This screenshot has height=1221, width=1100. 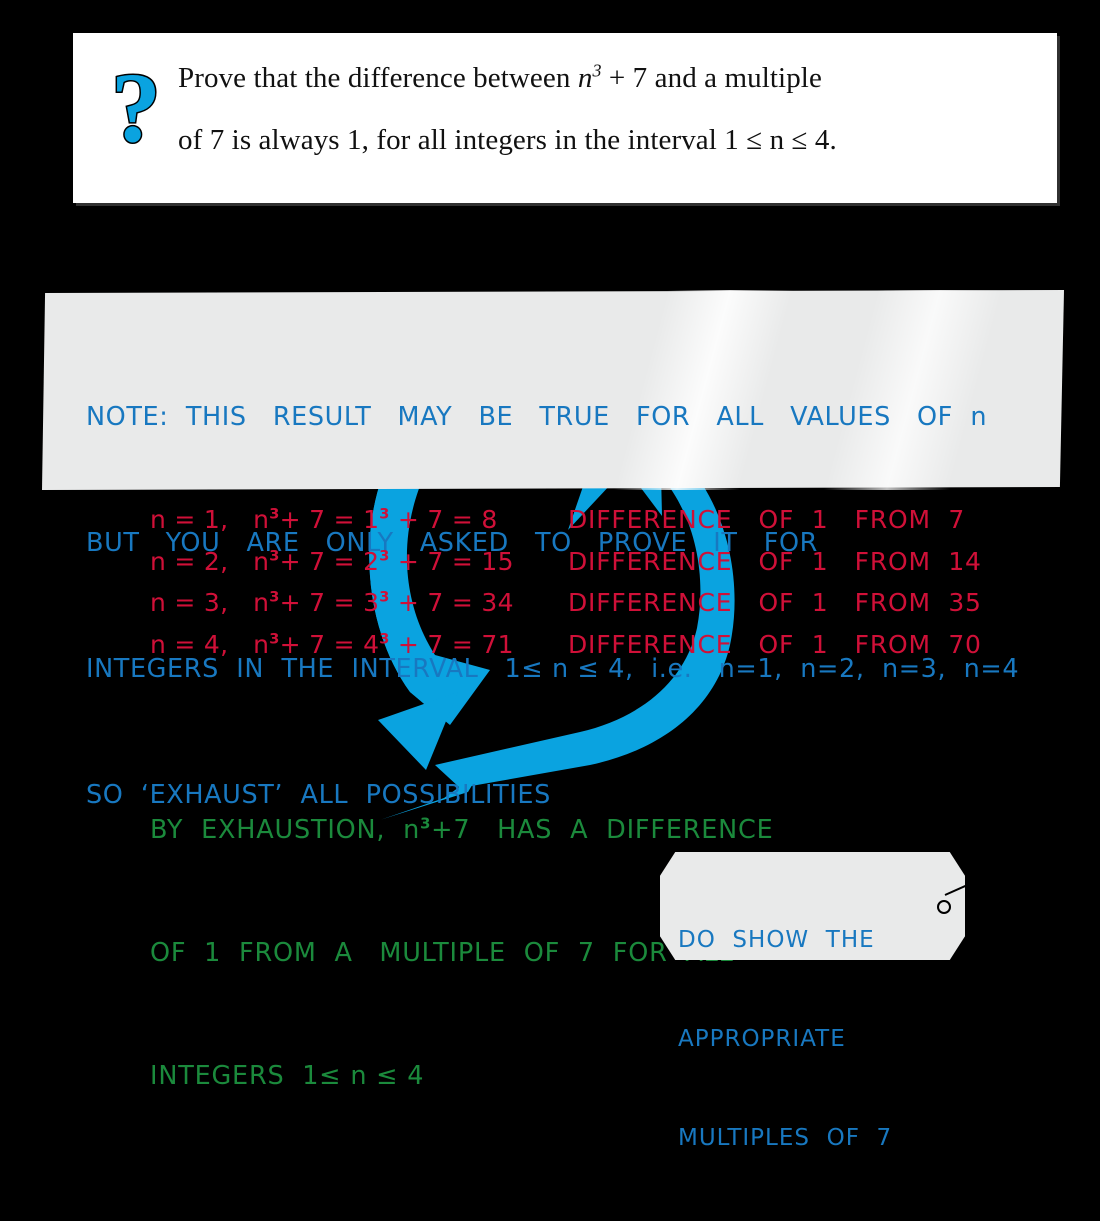 What do you see at coordinates (210, 602) in the screenshot?
I see `working-expression-a: n = 3, n` at bounding box center [210, 602].